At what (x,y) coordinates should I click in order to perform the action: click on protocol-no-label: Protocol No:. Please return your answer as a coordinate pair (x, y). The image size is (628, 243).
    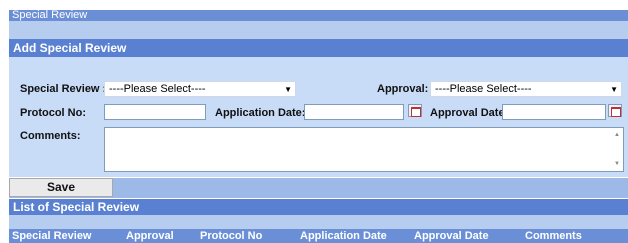
    Looking at the image, I should click on (53, 113).